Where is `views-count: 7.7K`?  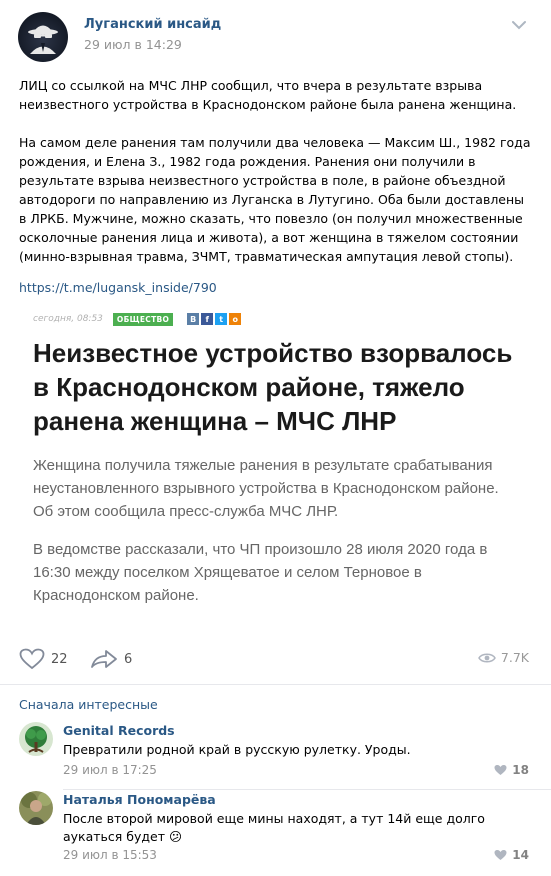 views-count: 7.7K is located at coordinates (514, 657).